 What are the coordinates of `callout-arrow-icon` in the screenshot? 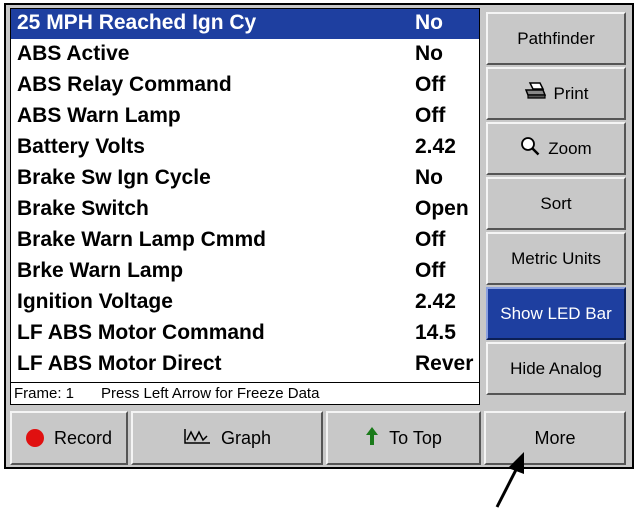 It's located at (509, 480).